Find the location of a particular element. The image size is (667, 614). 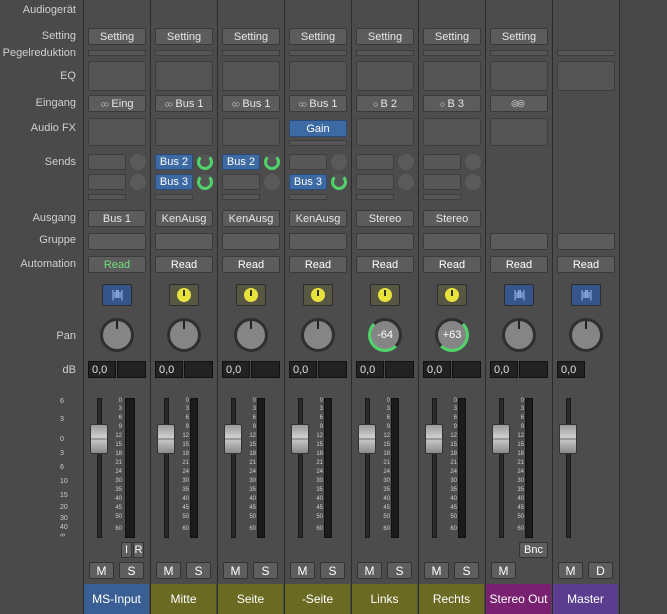

output-button: Bus 1 is located at coordinates (117, 218).